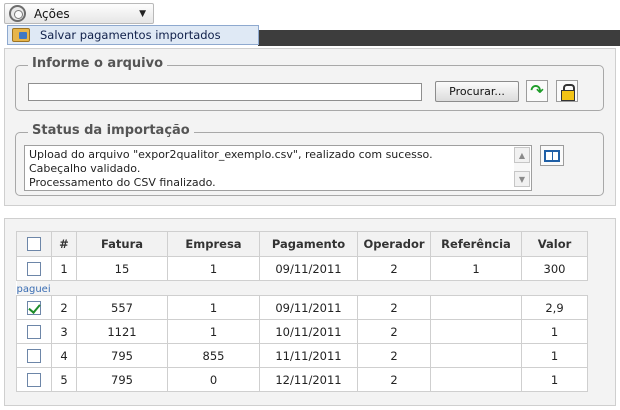 This screenshot has width=620, height=410. I want to click on menu-item-save-payments: Salvar pagamentos importados, so click(133, 35).